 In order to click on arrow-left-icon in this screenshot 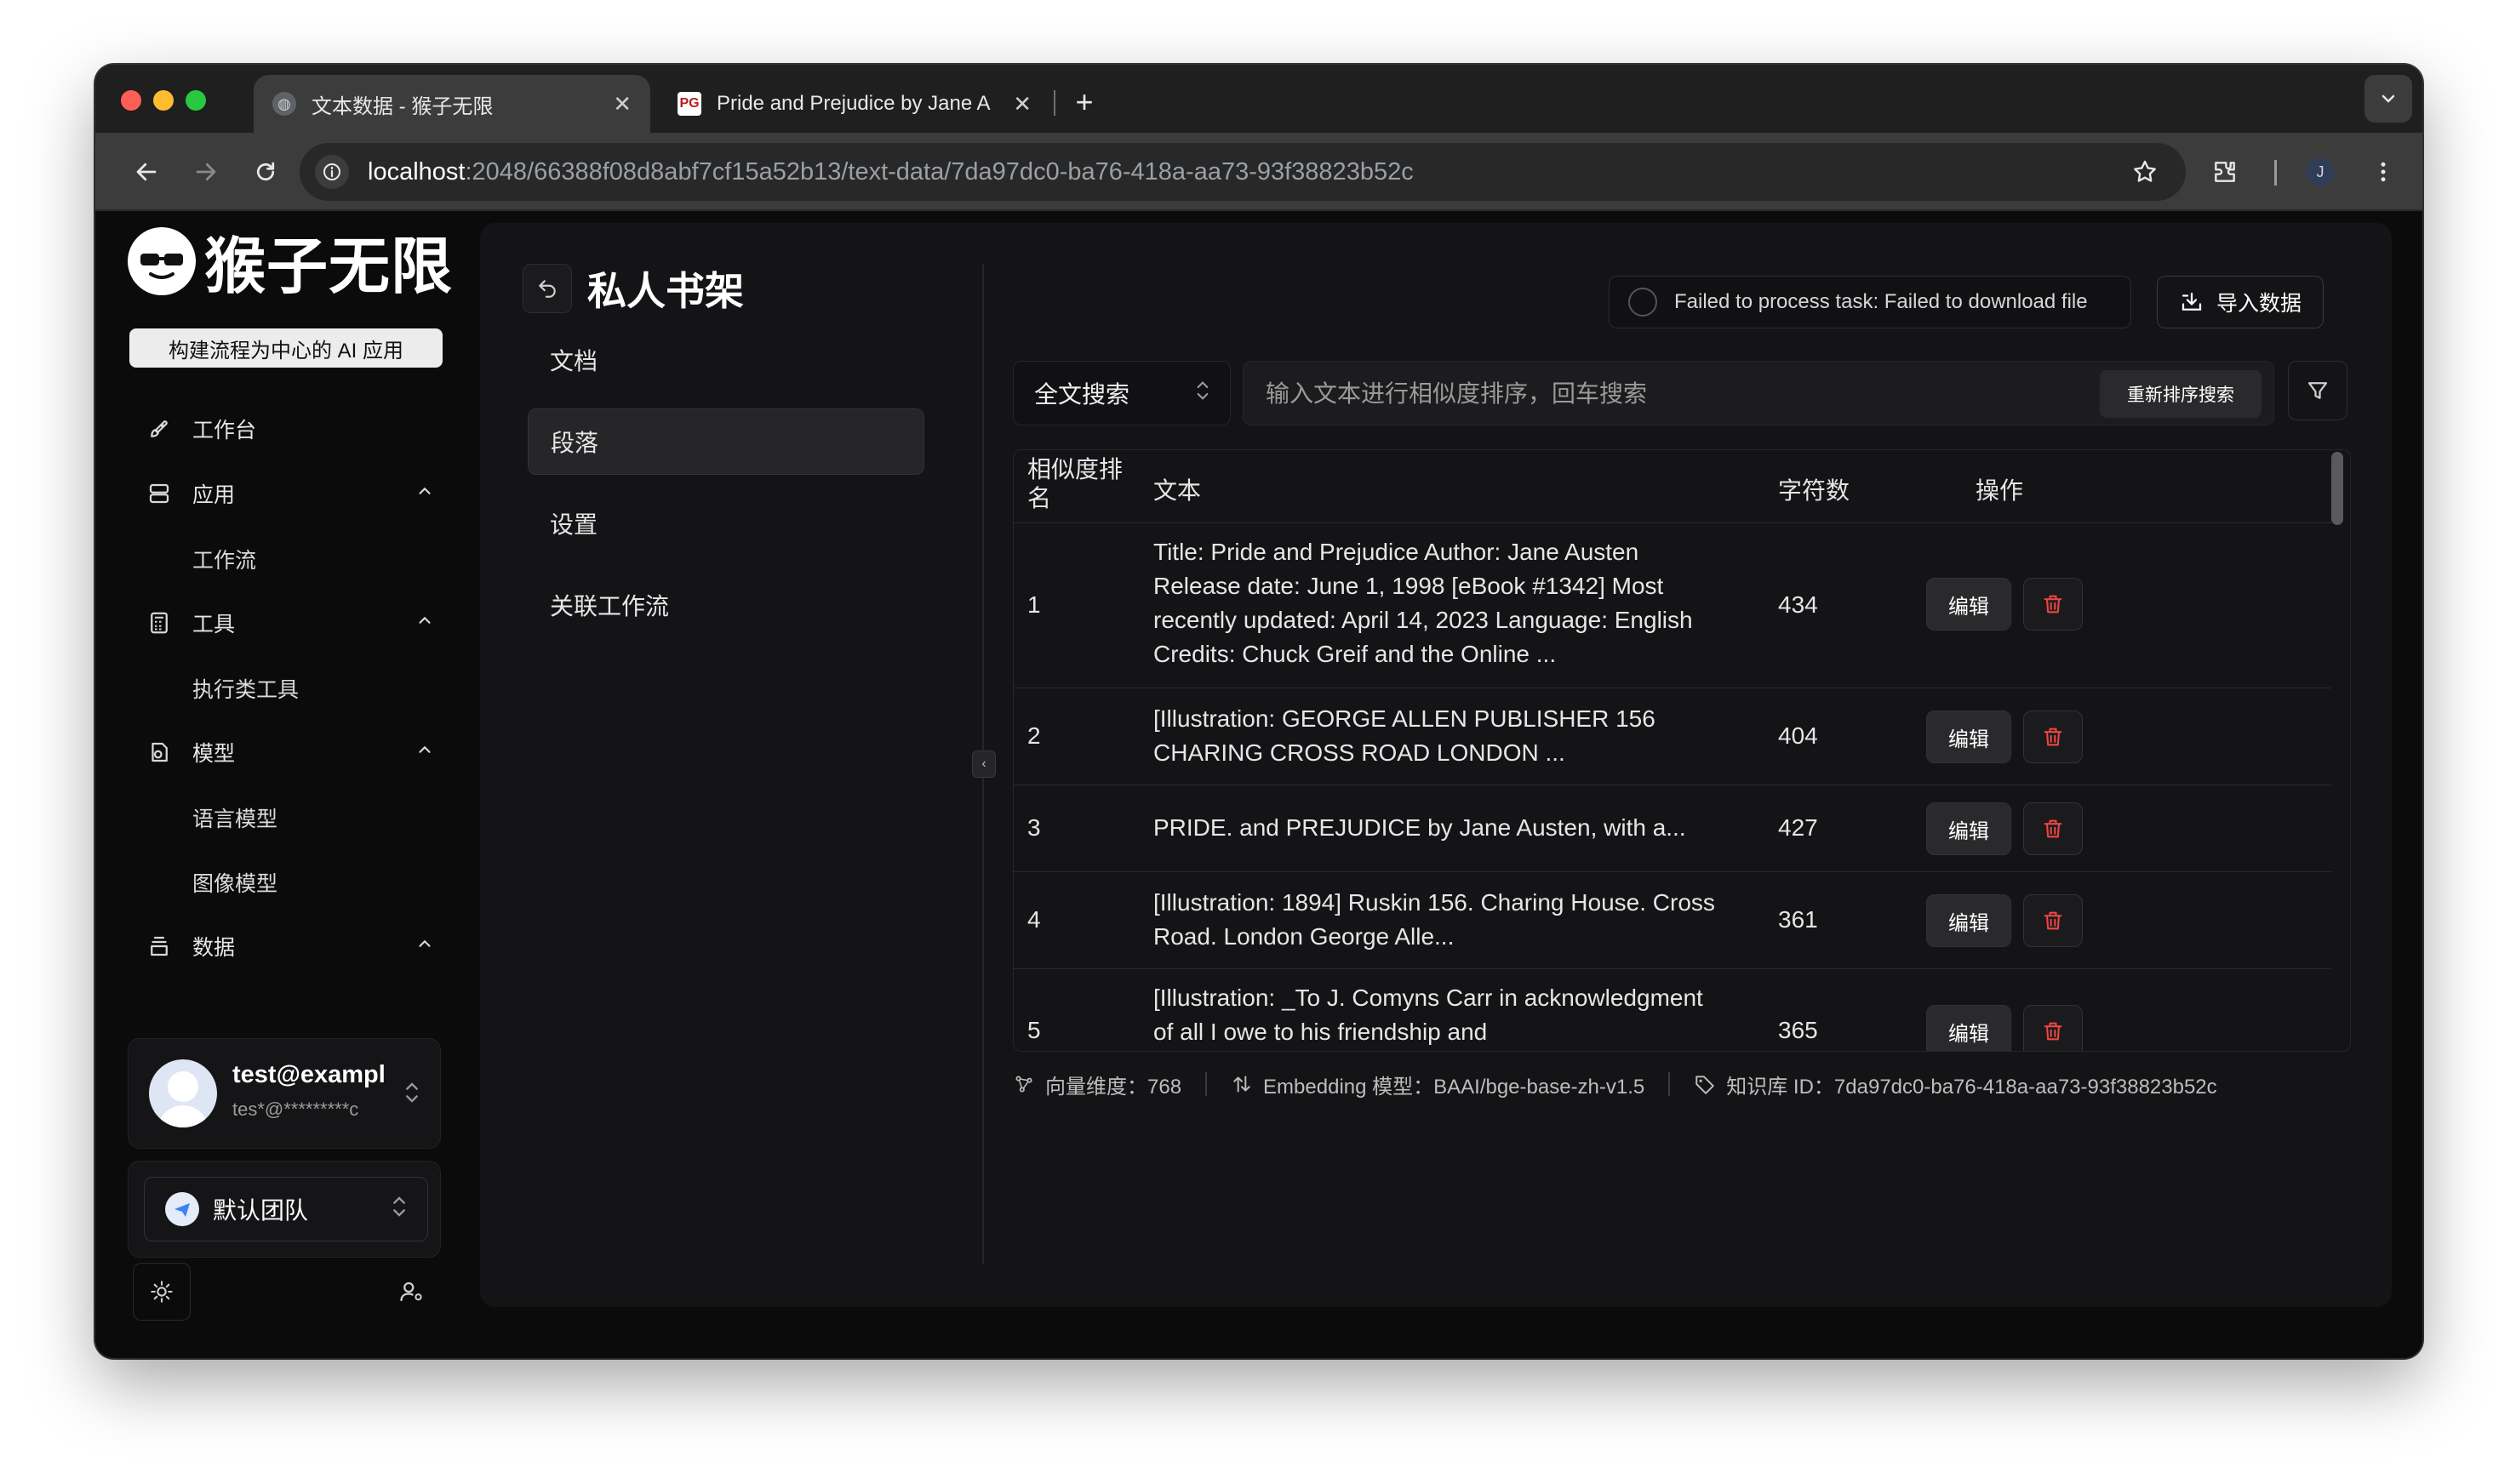, I will do `click(146, 172)`.